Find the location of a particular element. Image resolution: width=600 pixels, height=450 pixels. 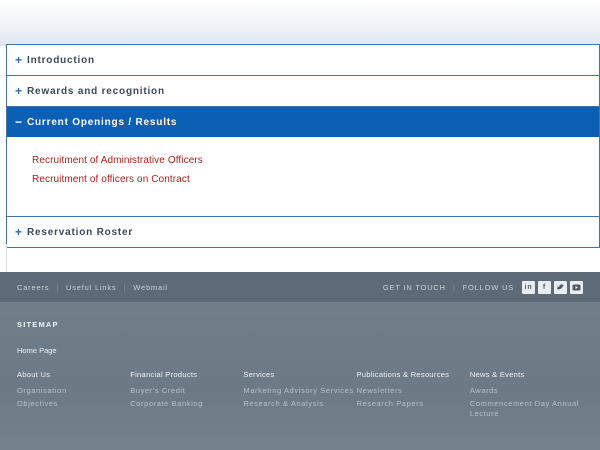

accordion-item-rewards: + Rewards and recognition is located at coordinates (303, 91).